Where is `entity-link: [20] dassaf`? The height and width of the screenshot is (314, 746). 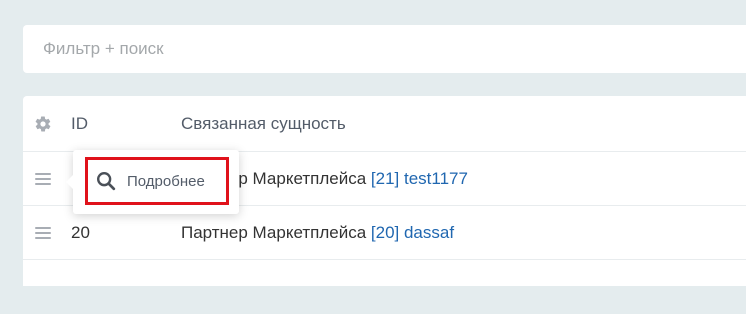
entity-link: [20] dassaf is located at coordinates (412, 232).